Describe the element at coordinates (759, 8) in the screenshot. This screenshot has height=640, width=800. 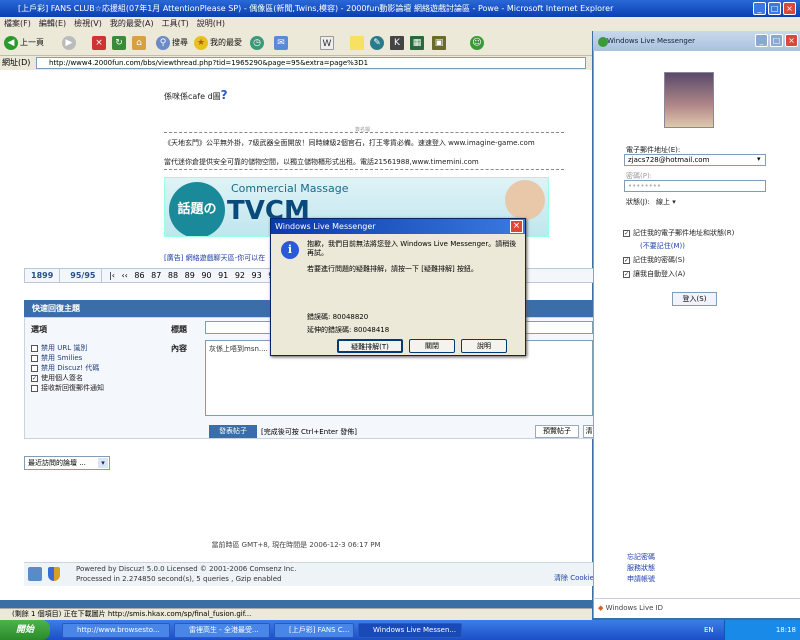
I see `minimize-button: _` at that location.